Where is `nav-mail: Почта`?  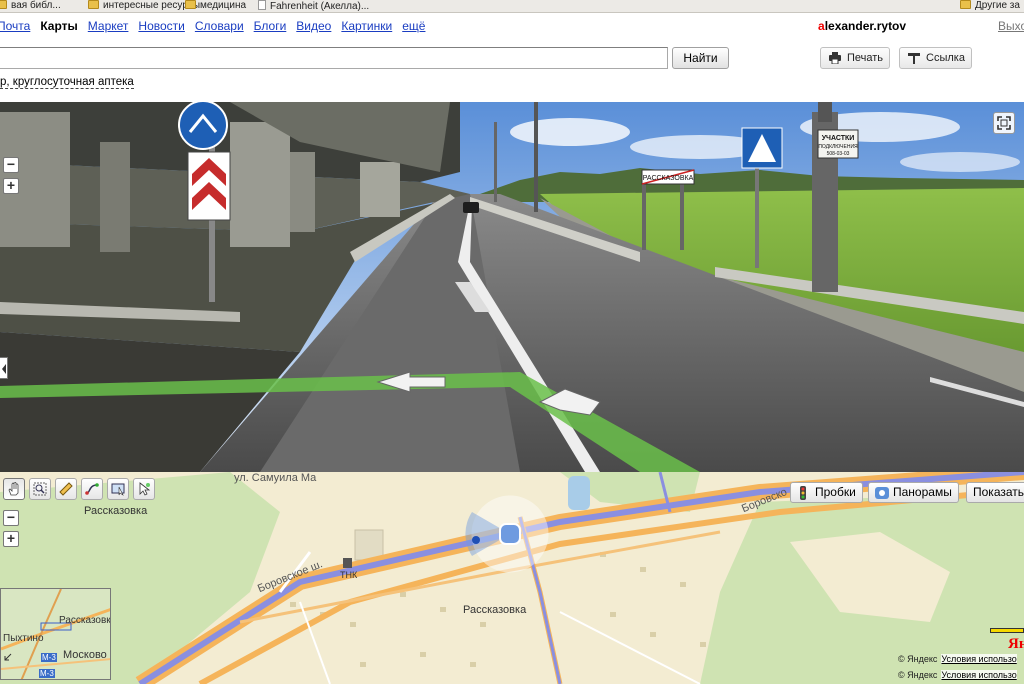
nav-mail: Почта is located at coordinates (15, 26).